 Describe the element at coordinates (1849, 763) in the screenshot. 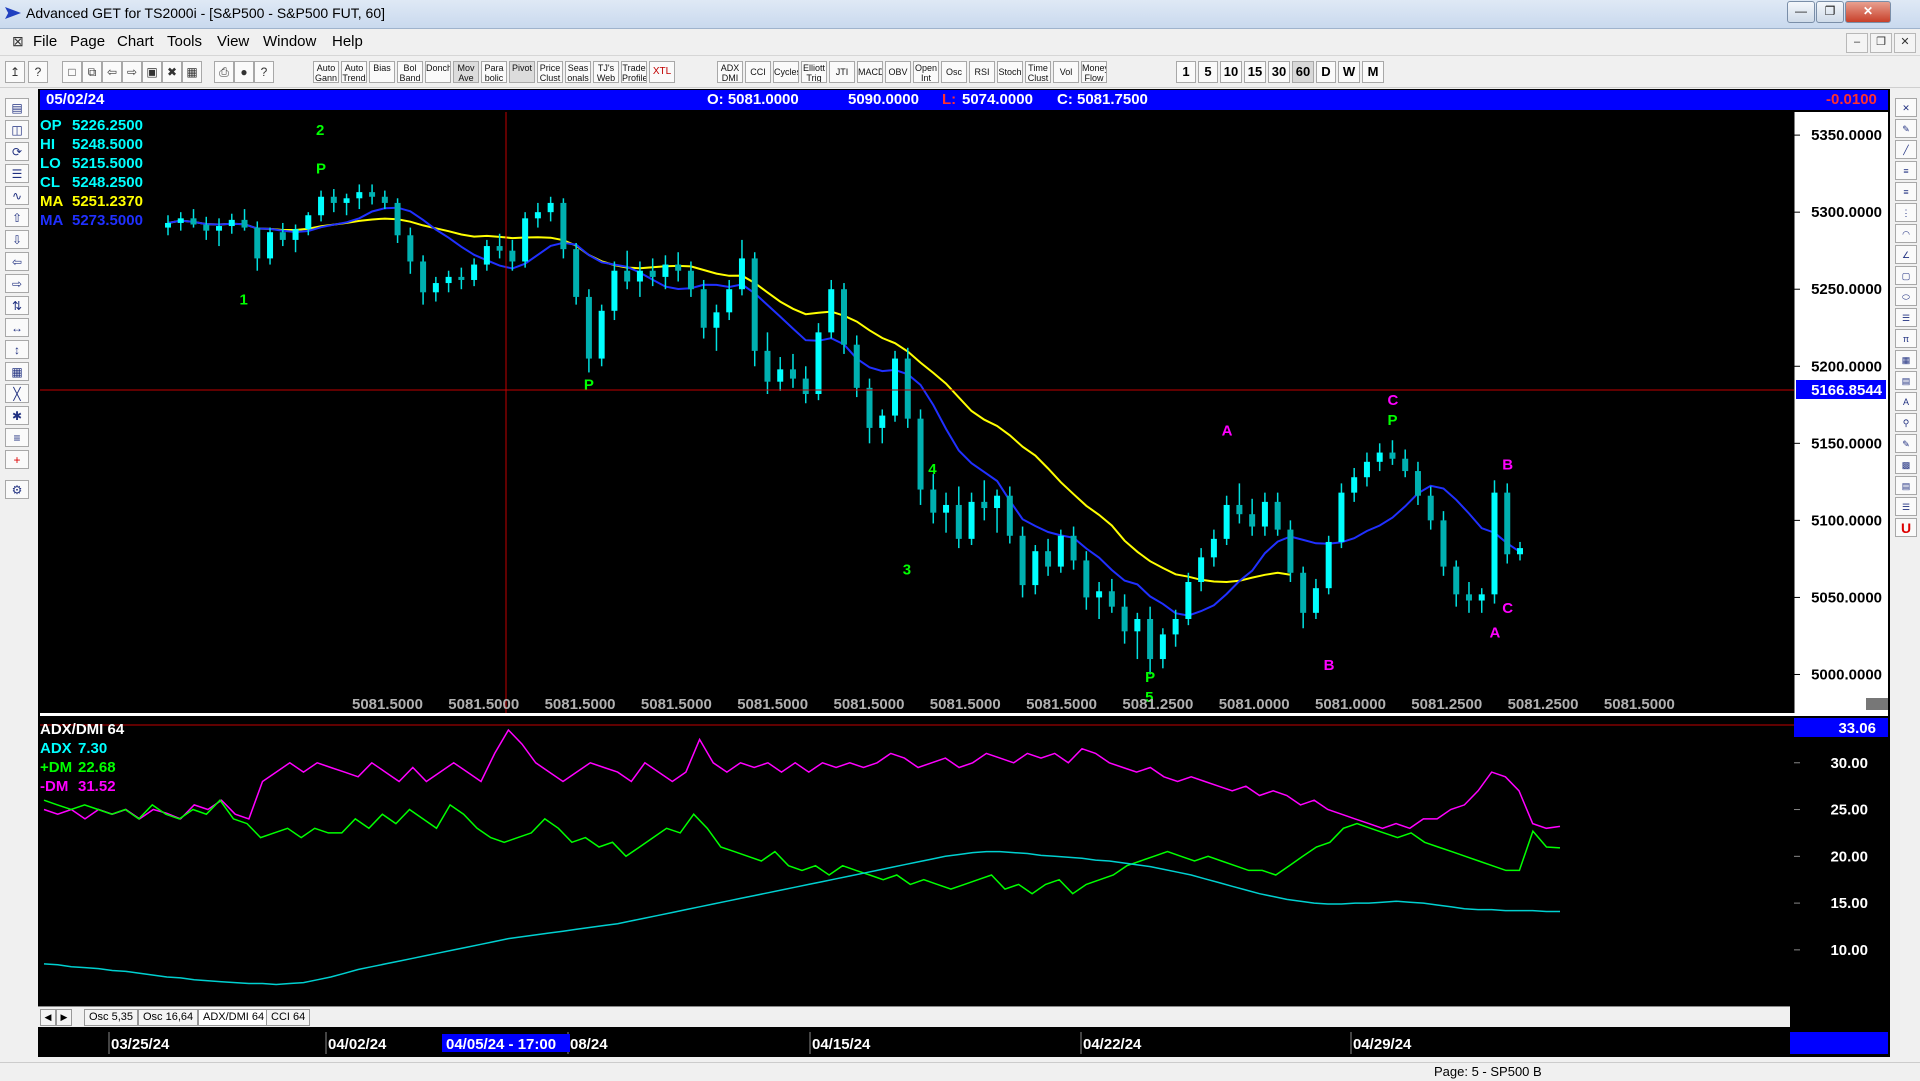

I see `indicator-axis-label: 30.00` at that location.